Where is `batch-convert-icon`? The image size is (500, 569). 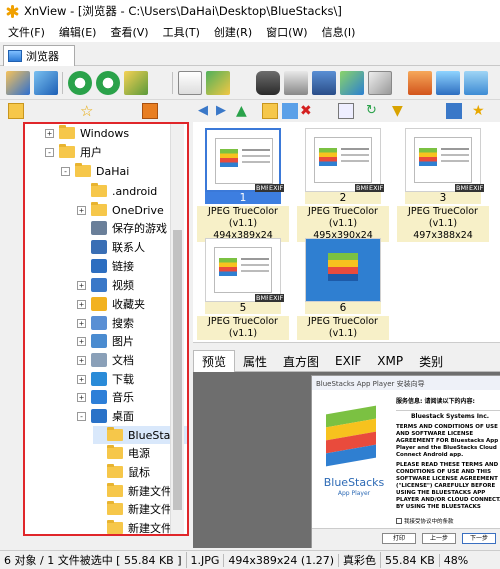
batch-convert-icon is located at coordinates (420, 83).